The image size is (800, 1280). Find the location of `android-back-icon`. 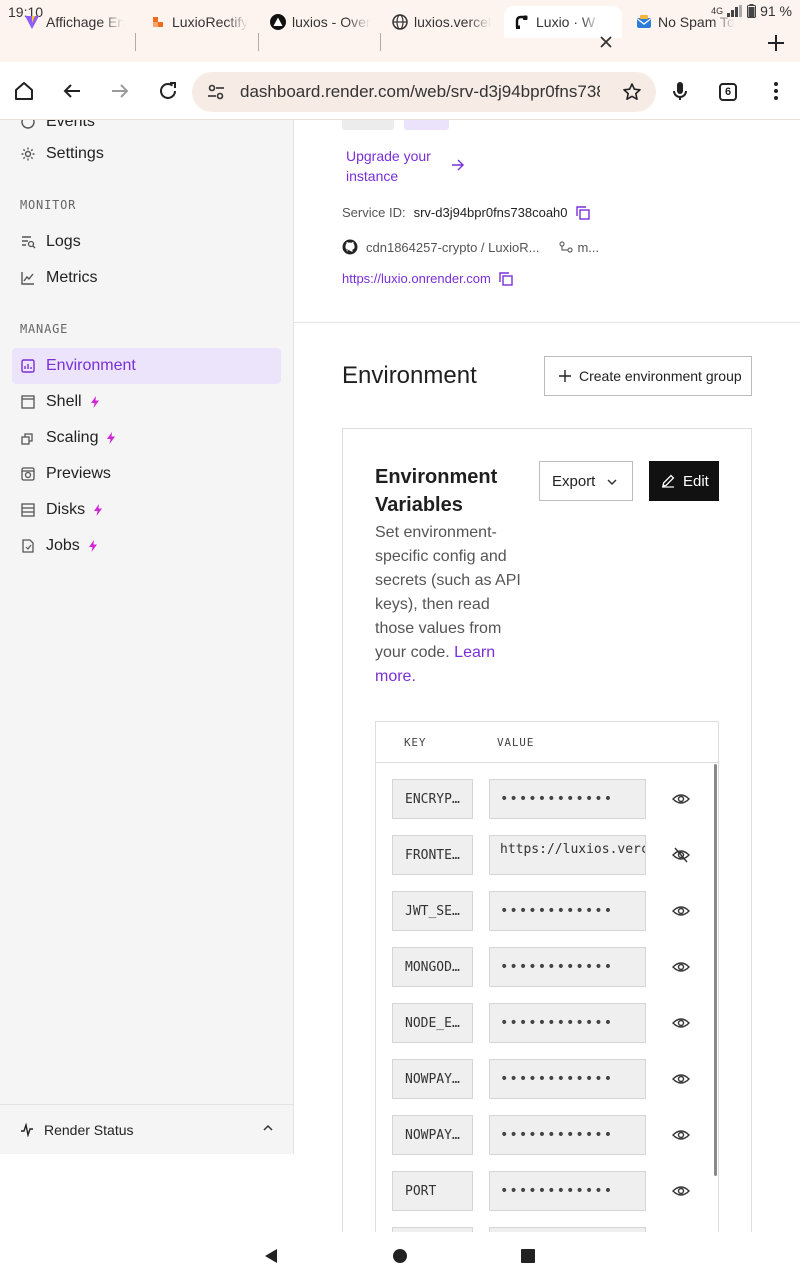

android-back-icon is located at coordinates (271, 1256).